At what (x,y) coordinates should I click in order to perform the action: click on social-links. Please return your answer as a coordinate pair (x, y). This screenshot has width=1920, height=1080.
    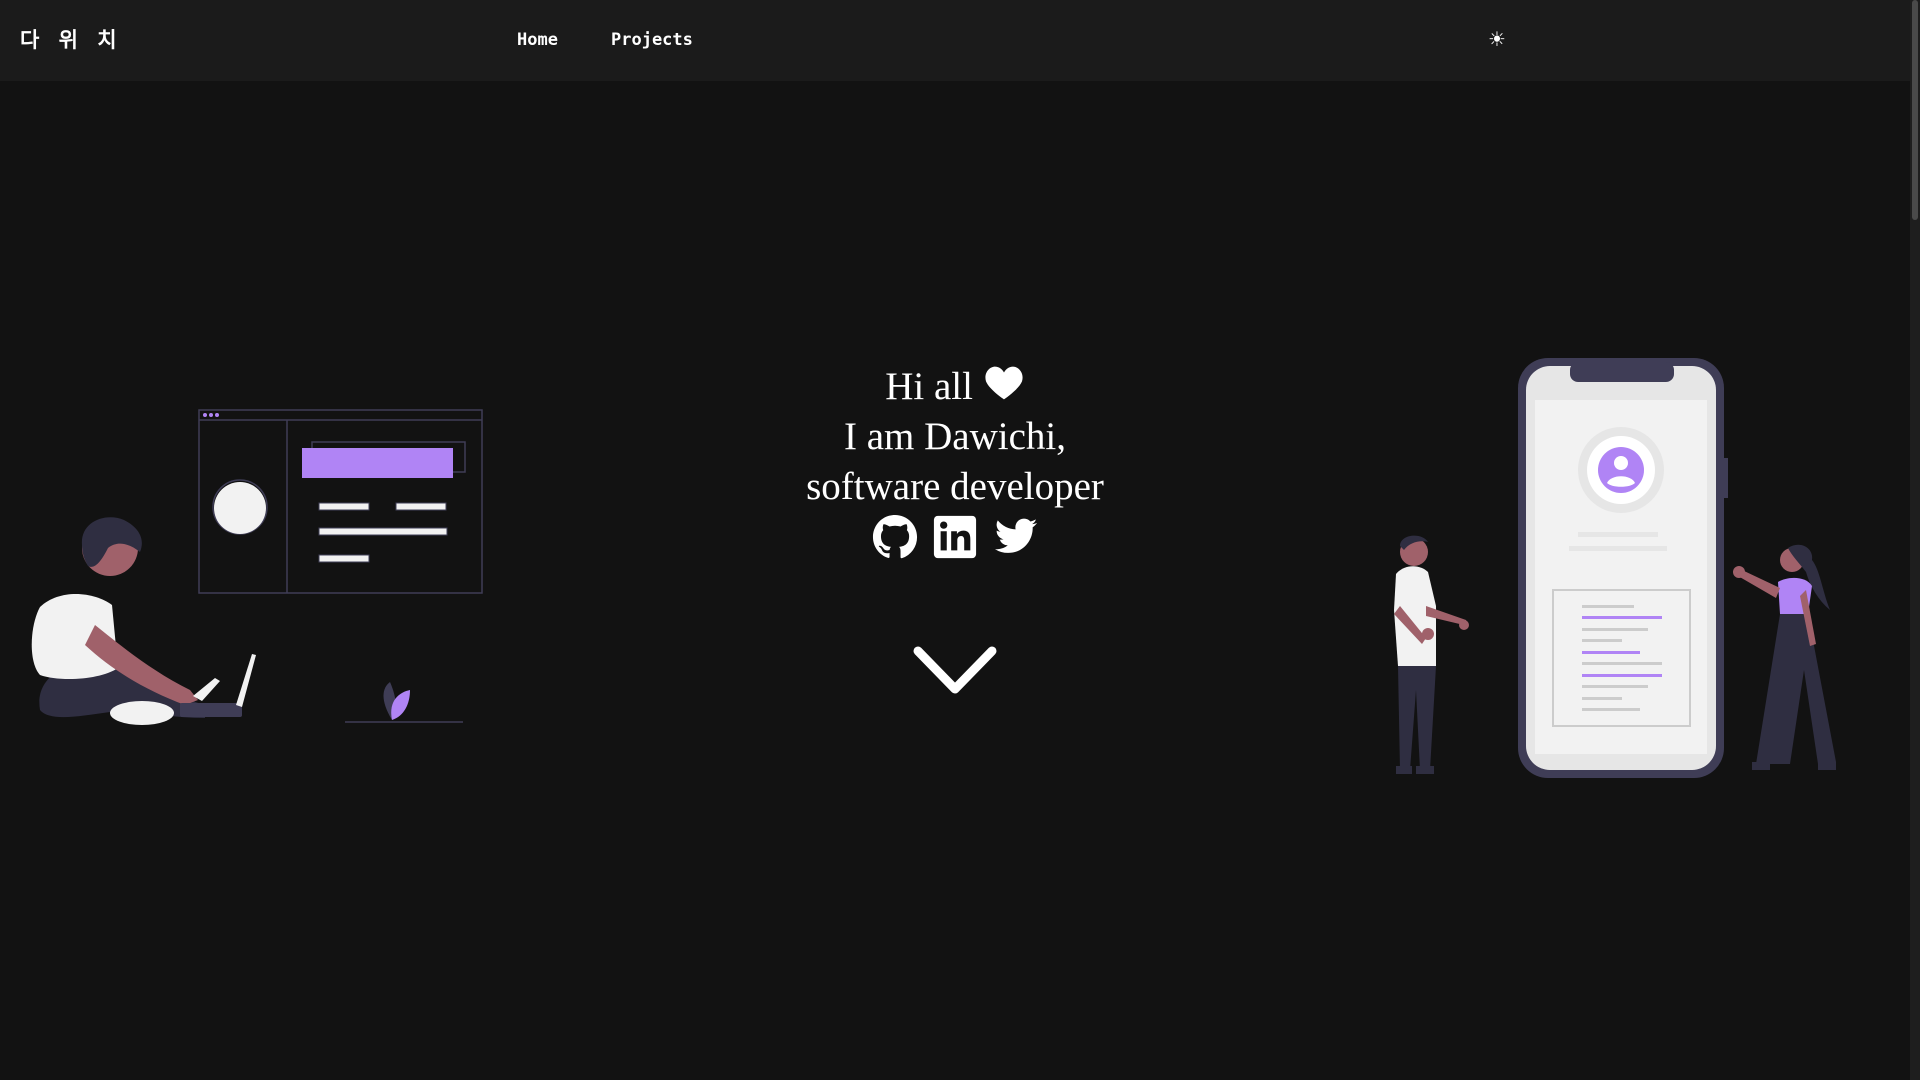
    Looking at the image, I should click on (956, 537).